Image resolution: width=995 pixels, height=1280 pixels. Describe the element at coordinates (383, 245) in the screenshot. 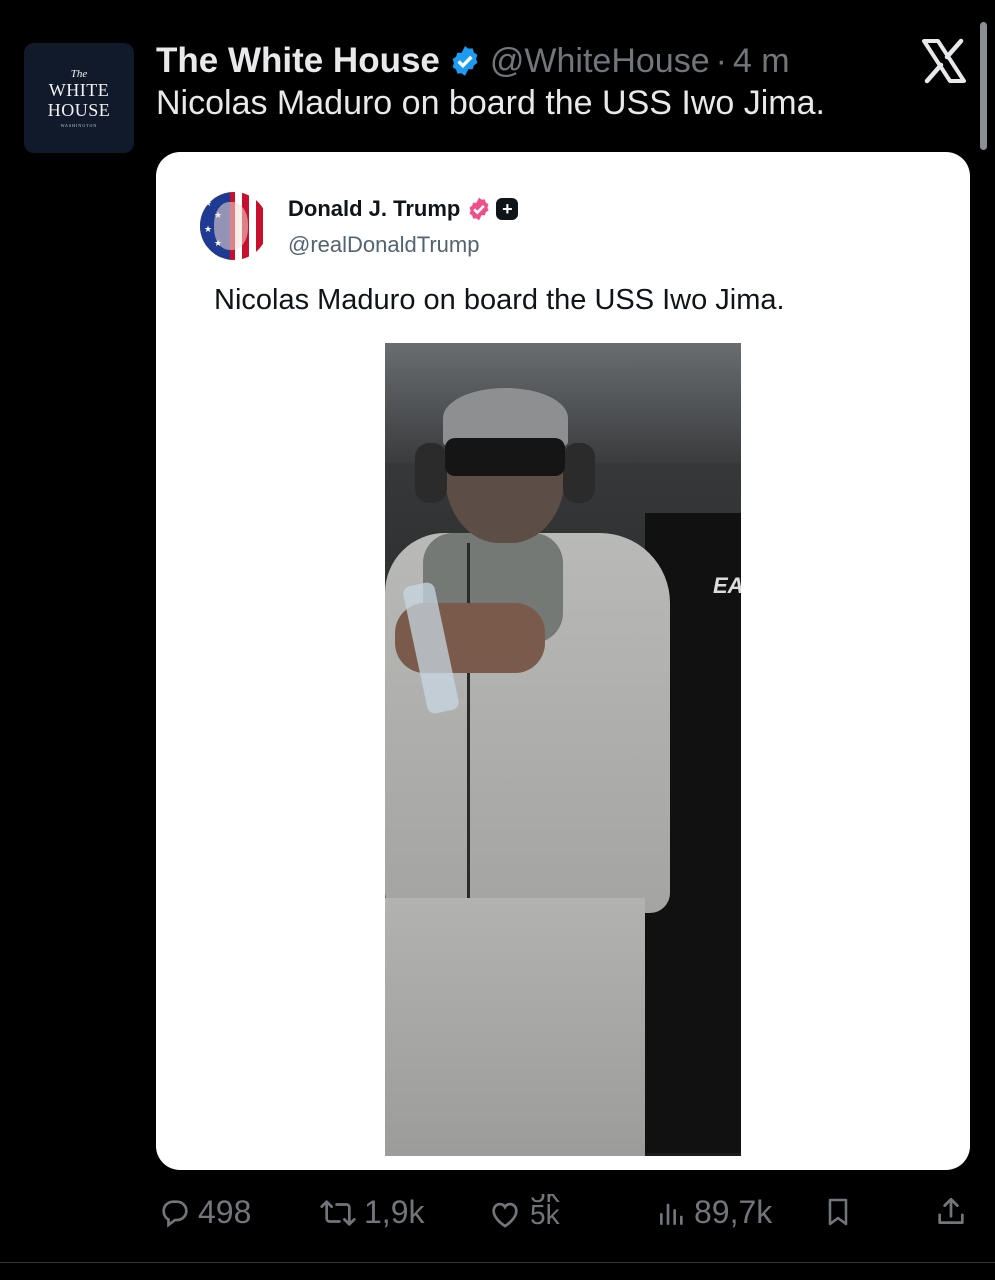

I see `quoted-author-handle: @realDonaldTrump` at that location.